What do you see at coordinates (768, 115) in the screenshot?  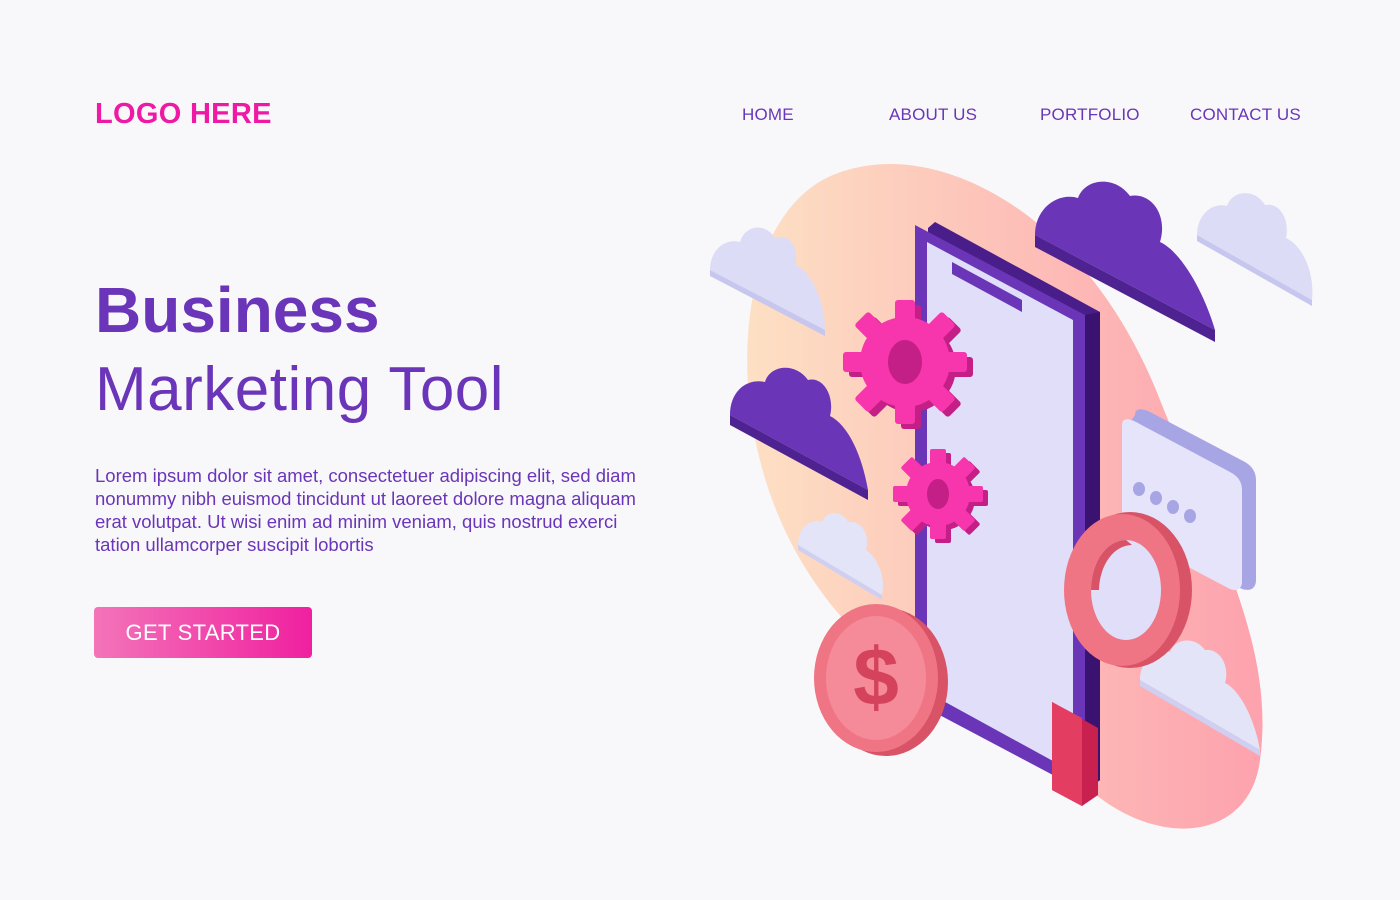 I see `nav-home: HOME` at bounding box center [768, 115].